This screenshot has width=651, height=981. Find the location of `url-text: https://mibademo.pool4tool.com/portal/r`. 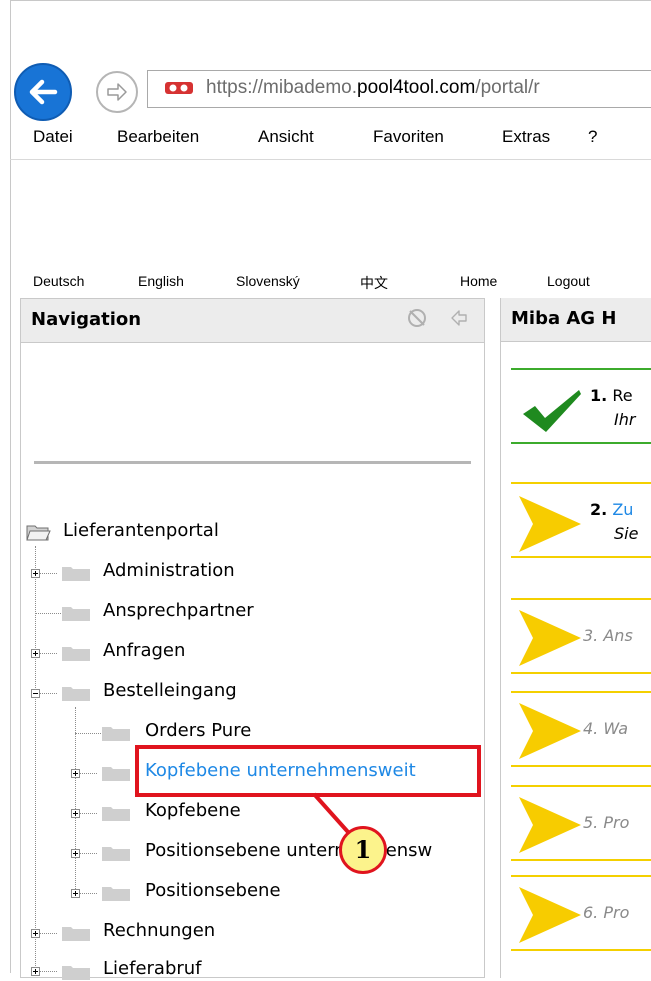

url-text: https://mibademo.pool4tool.com/portal/r is located at coordinates (373, 88).